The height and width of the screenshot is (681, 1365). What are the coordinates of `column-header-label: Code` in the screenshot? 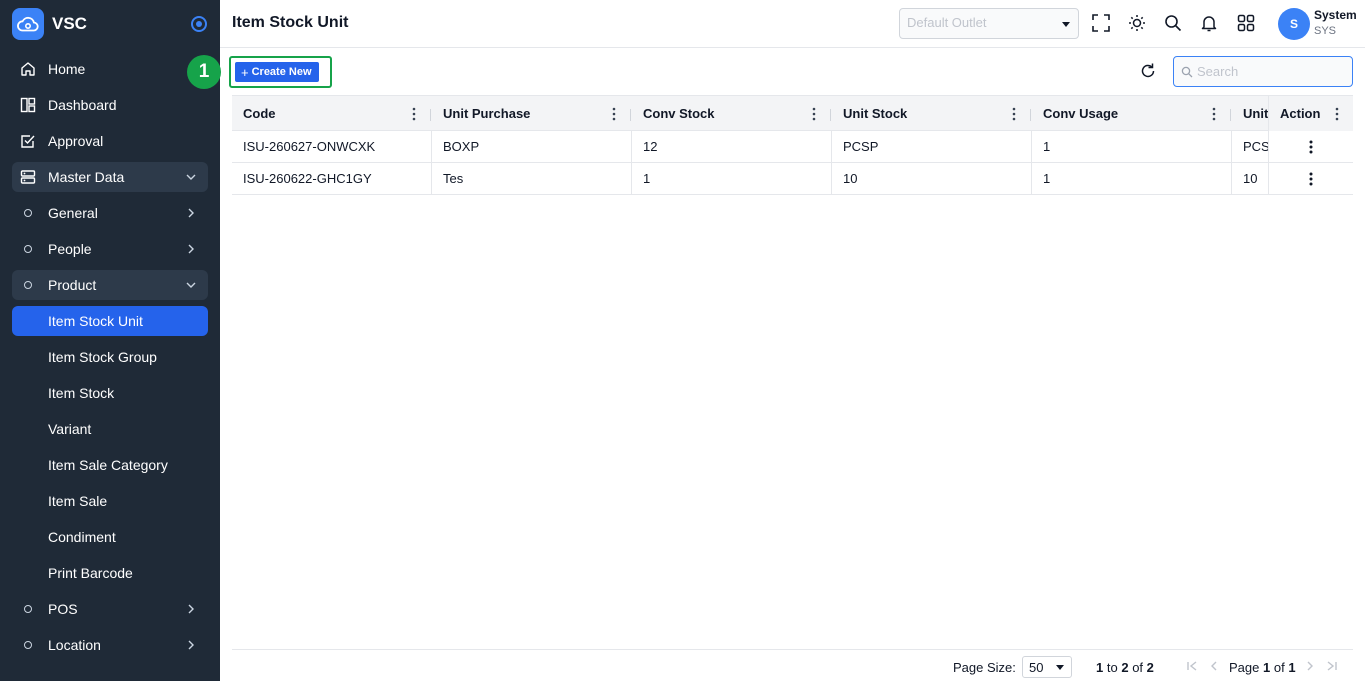 It's located at (259, 113).